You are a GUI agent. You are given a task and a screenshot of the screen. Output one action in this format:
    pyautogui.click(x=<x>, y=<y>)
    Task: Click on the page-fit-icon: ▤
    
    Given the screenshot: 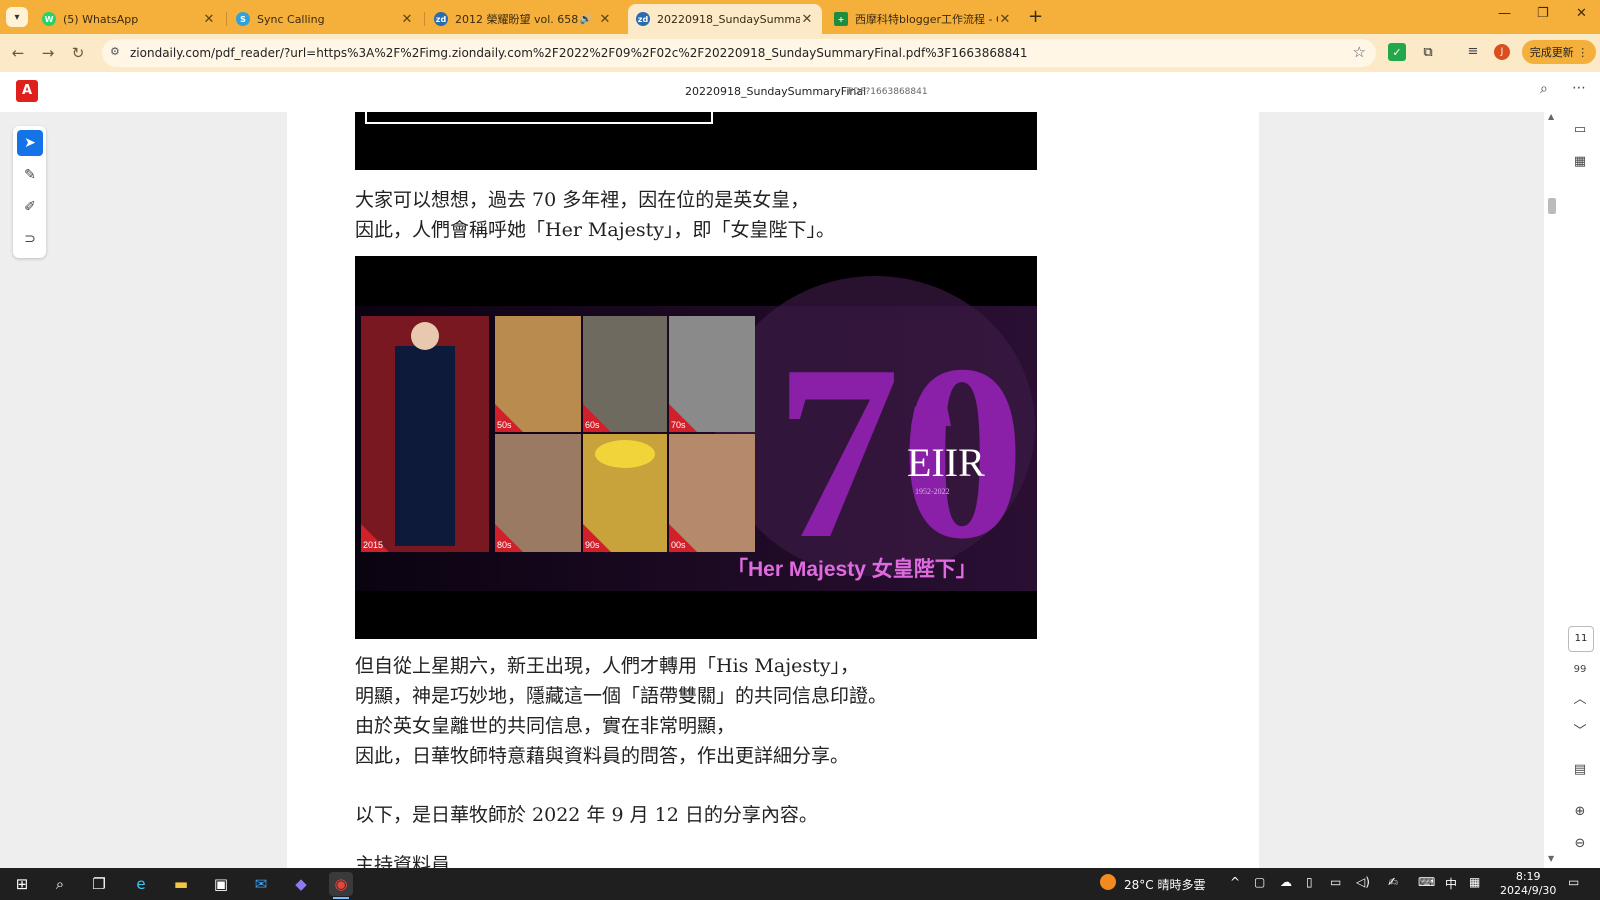 What is the action you would take?
    pyautogui.click(x=1580, y=770)
    